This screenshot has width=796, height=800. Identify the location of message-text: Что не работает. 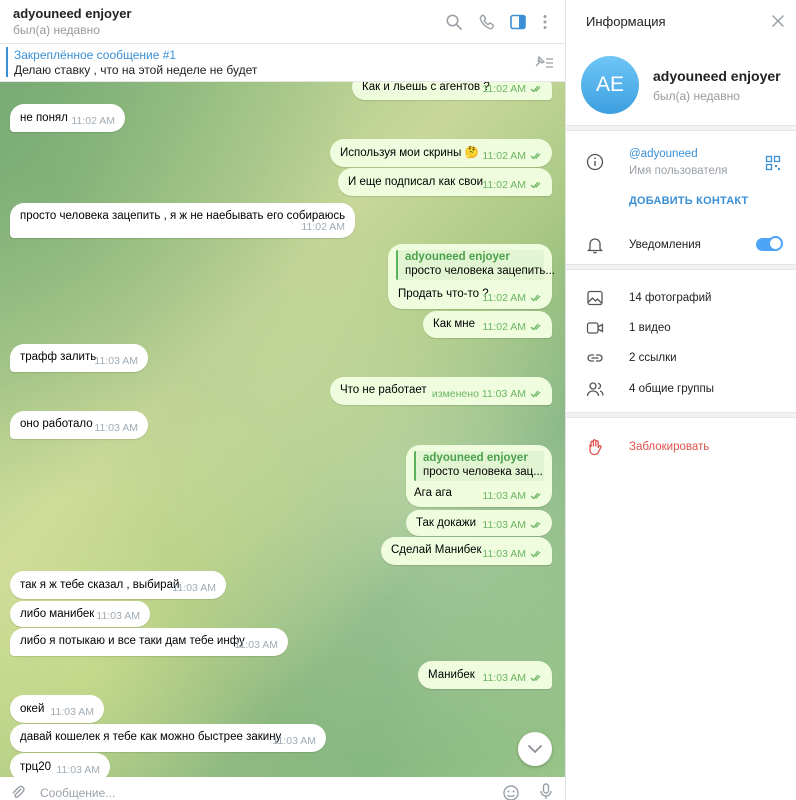
(383, 390).